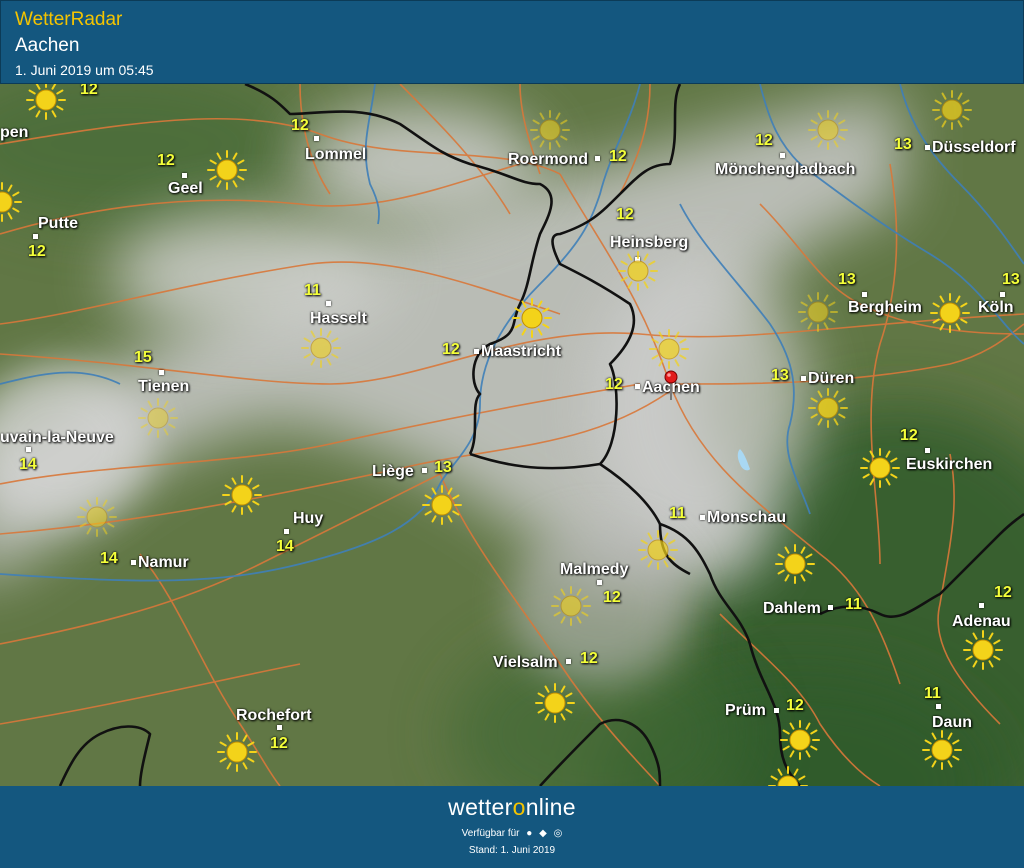  What do you see at coordinates (164, 386) in the screenshot?
I see `town-label: Tienen` at bounding box center [164, 386].